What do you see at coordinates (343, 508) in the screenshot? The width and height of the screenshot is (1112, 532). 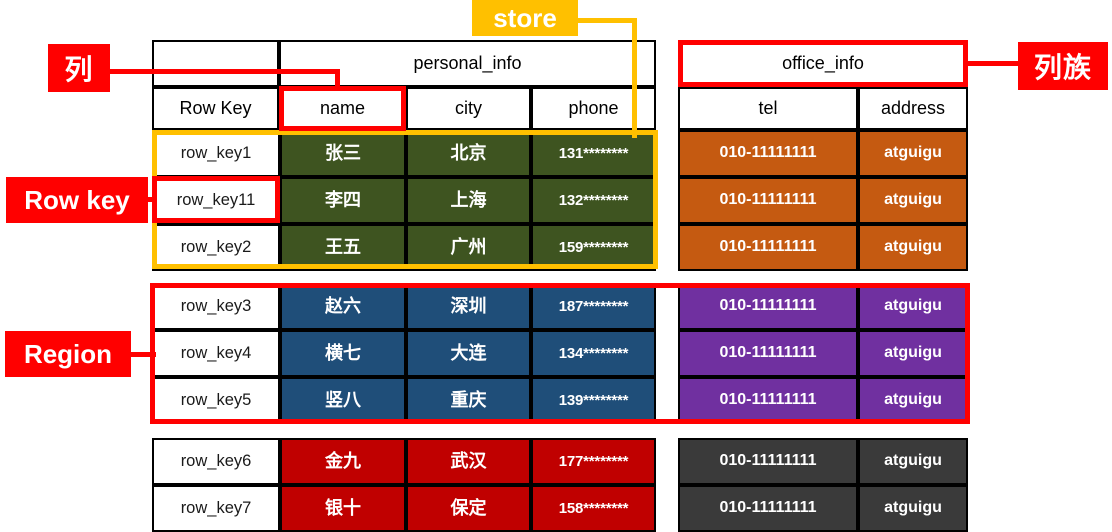 I see `left-cell-name: 银十` at bounding box center [343, 508].